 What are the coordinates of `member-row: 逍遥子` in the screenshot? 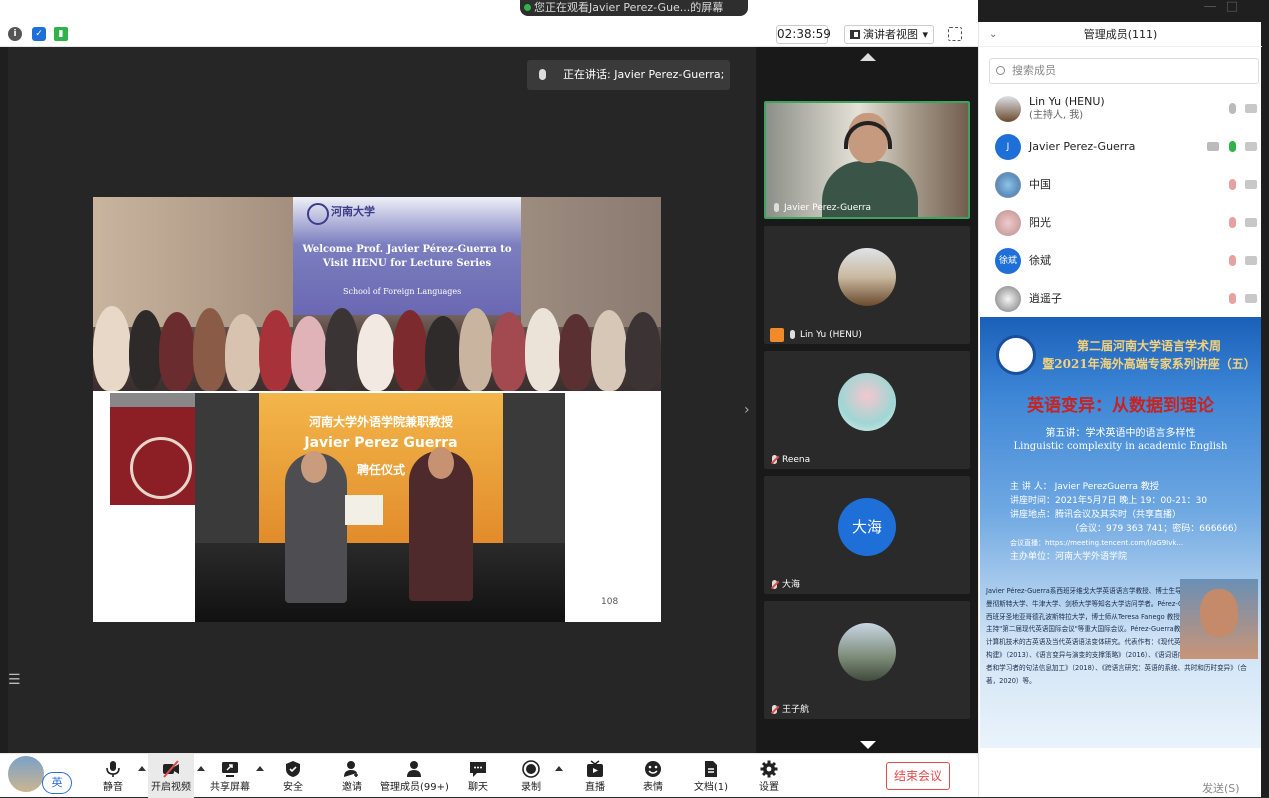 It's located at (1120, 299).